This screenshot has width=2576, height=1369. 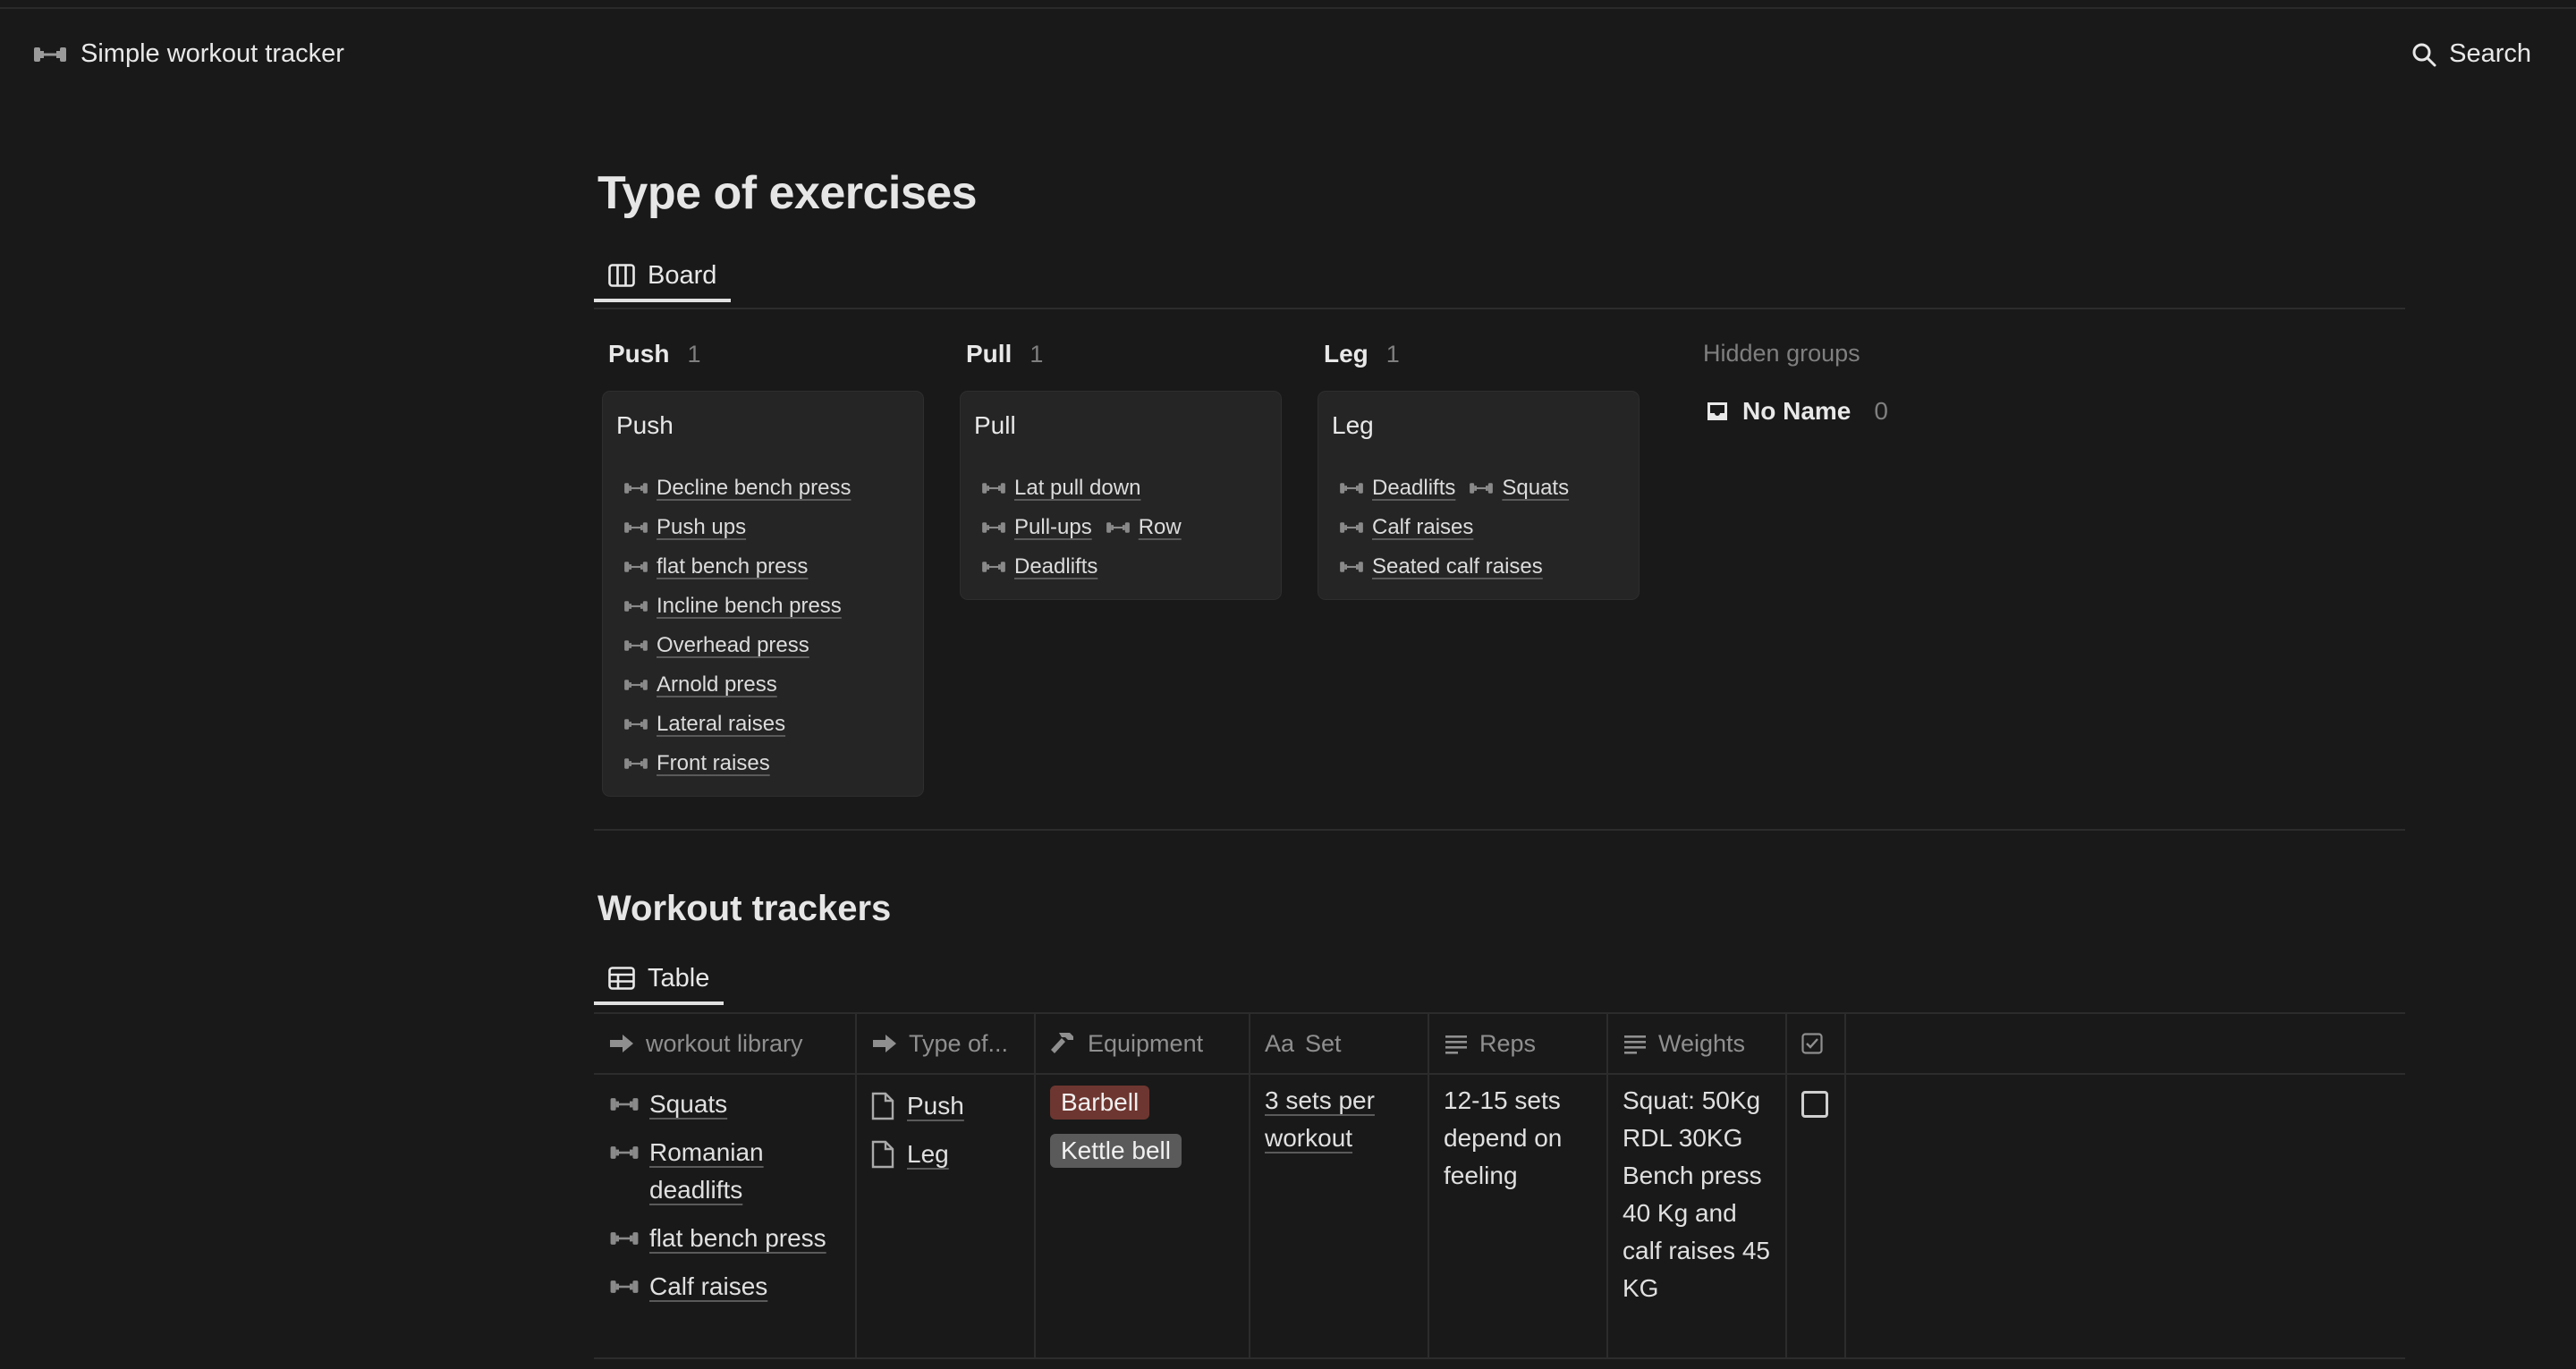 I want to click on cell-type-of: Push Leg, so click(x=946, y=1215).